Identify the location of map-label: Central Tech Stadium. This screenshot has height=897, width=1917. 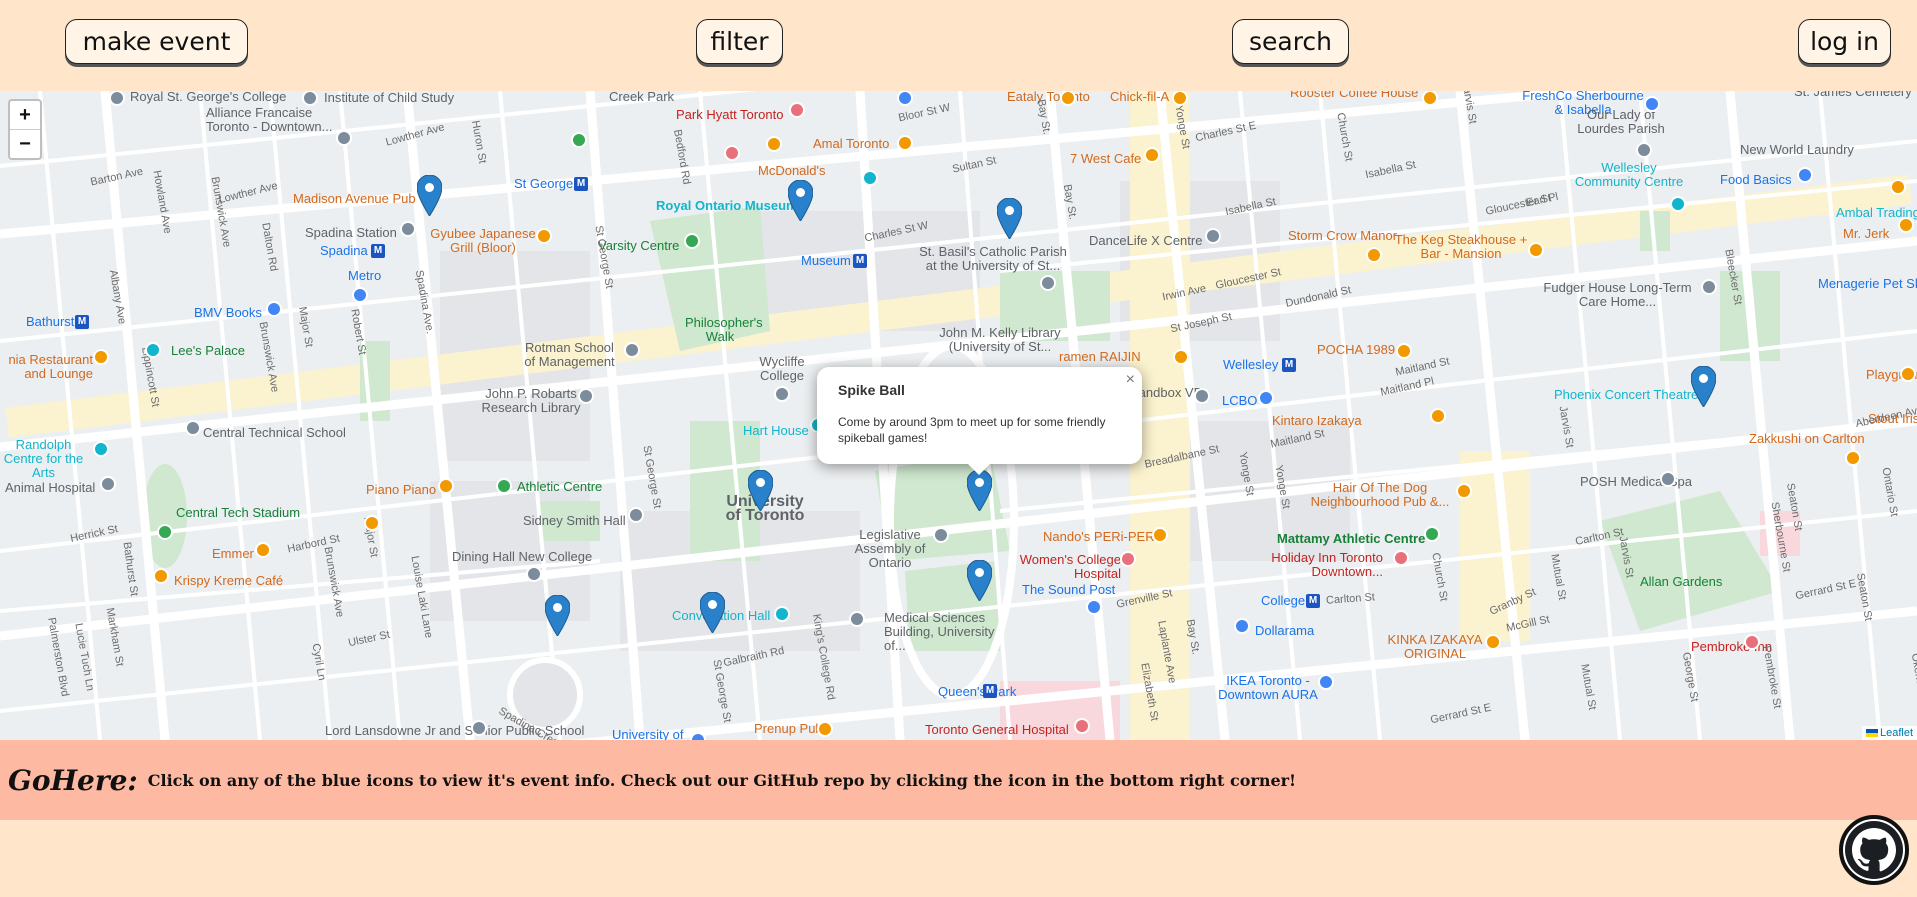
(238, 512).